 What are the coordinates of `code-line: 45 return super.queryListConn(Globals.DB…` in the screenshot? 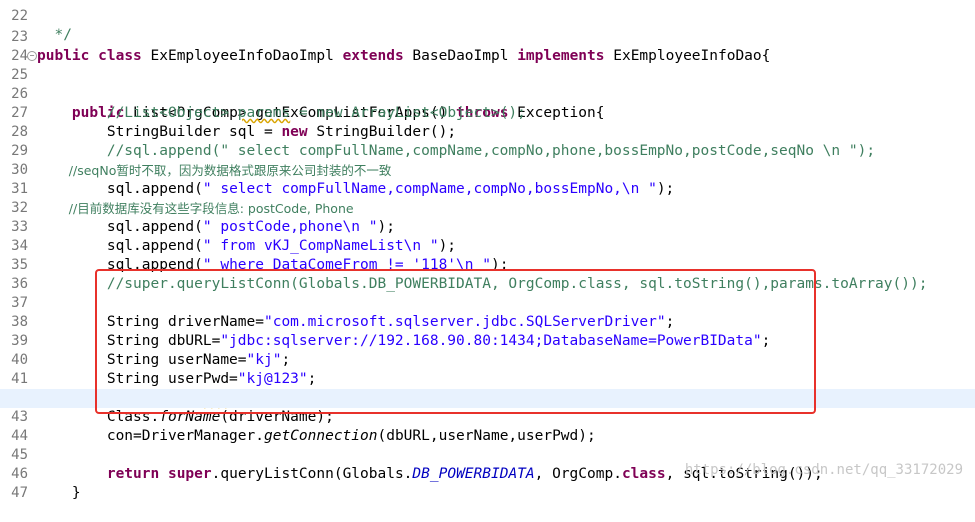 It's located at (487, 454).